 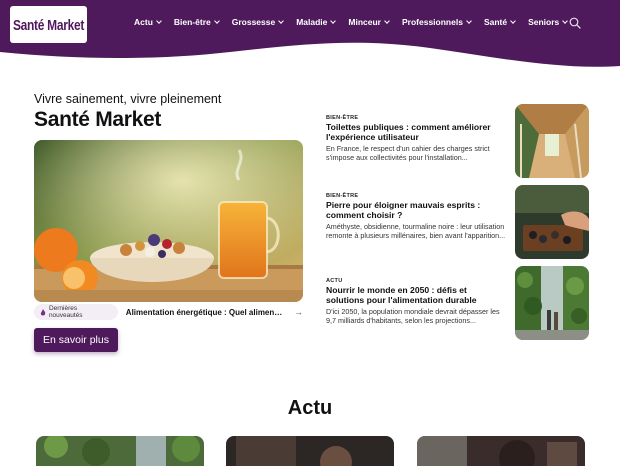 I want to click on latest-badge: Dernières nouveautés, so click(x=76, y=312).